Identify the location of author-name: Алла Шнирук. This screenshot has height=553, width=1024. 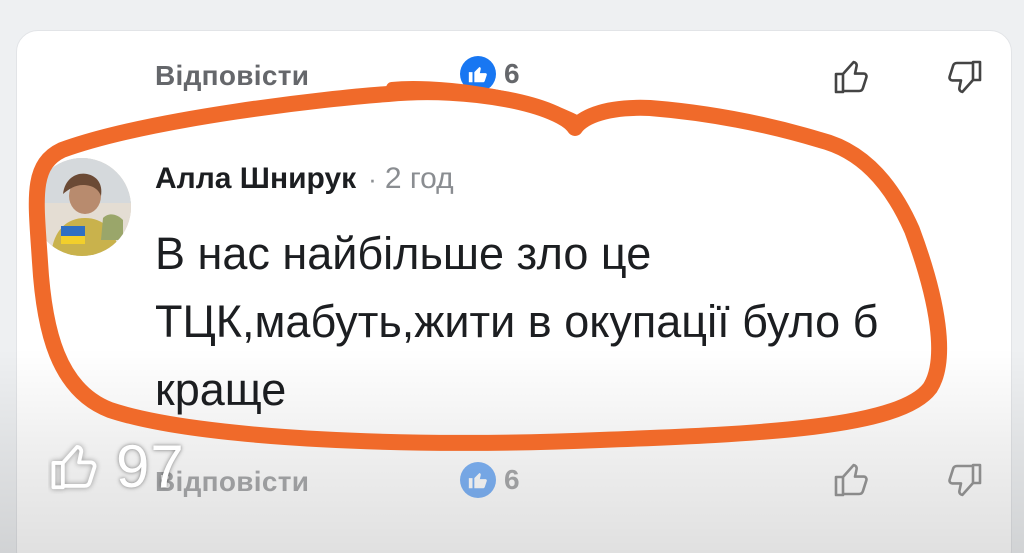
(255, 179).